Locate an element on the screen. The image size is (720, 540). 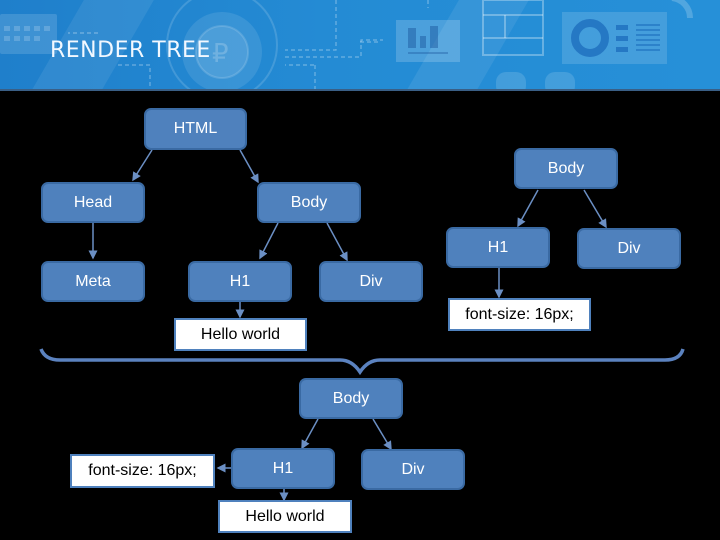
render-node-div: Div is located at coordinates (413, 469).